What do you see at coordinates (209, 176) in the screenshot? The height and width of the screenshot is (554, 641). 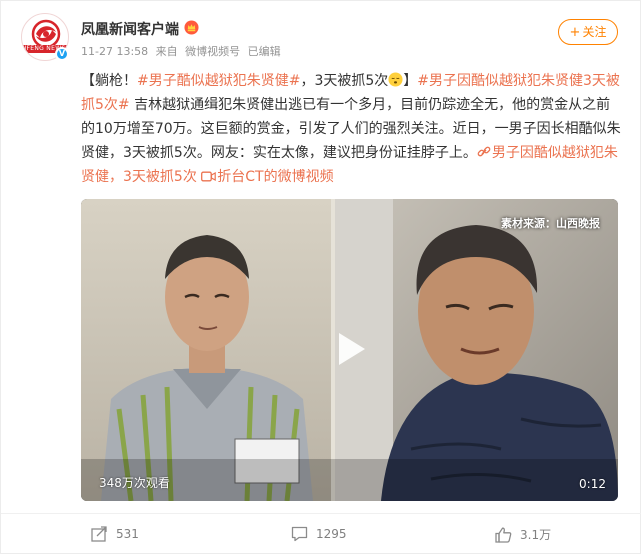 I see `video-camera-icon` at bounding box center [209, 176].